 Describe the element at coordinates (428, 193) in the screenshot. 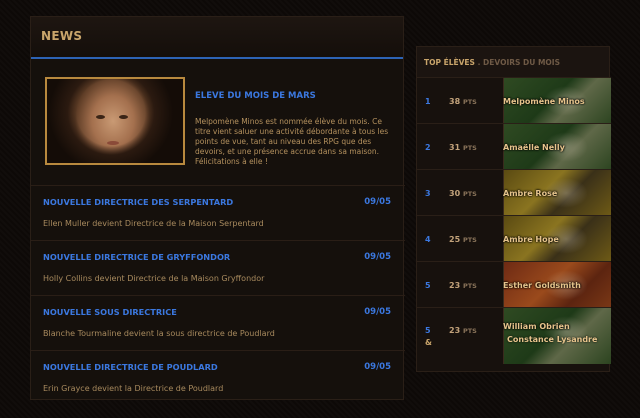

I see `rank-number: 3` at that location.